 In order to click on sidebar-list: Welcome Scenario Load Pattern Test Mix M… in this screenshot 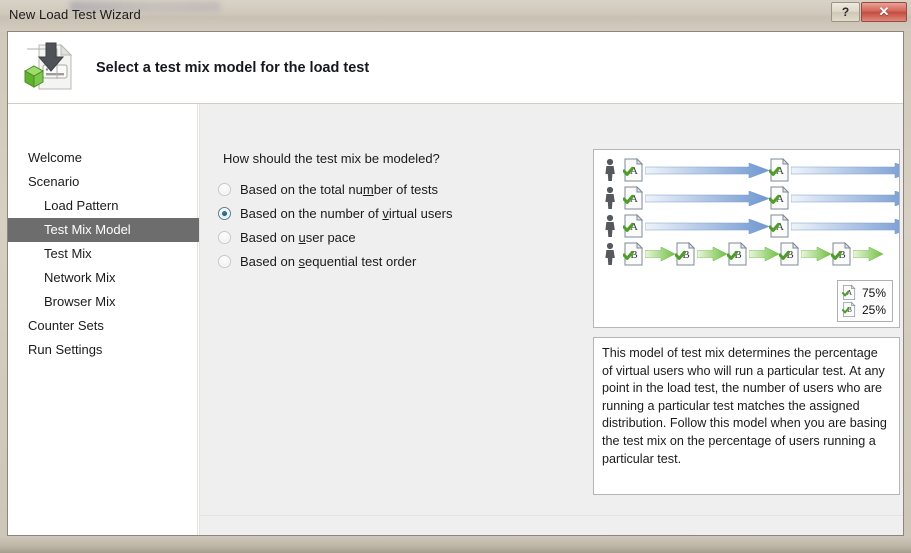, I will do `click(106, 233)`.